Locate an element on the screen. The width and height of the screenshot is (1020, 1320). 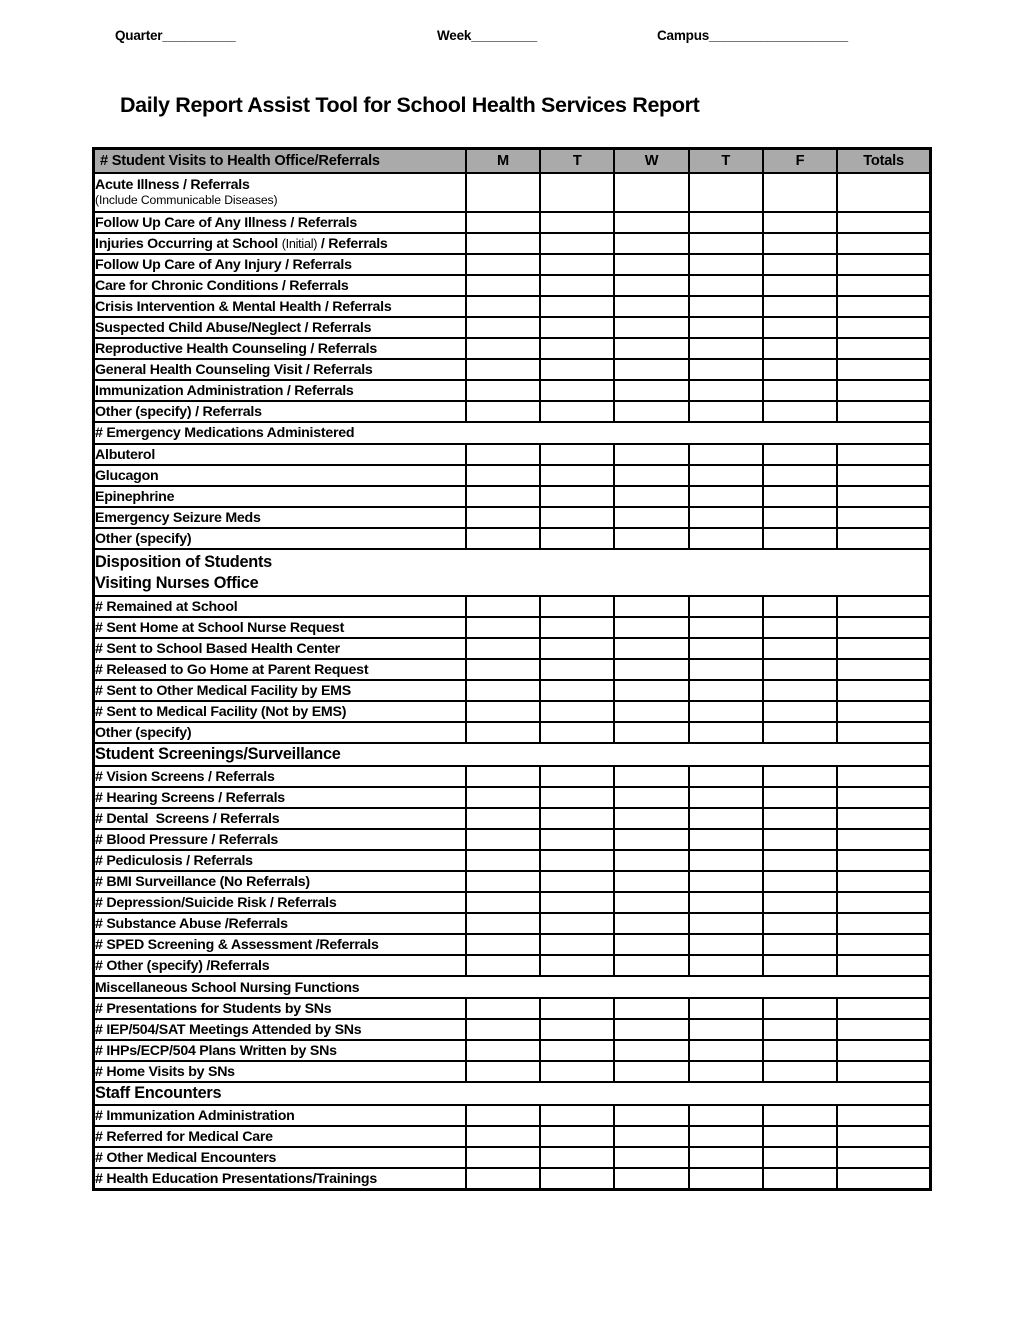
row-other-medical-encounters-cell-totals is located at coordinates (884, 1157).